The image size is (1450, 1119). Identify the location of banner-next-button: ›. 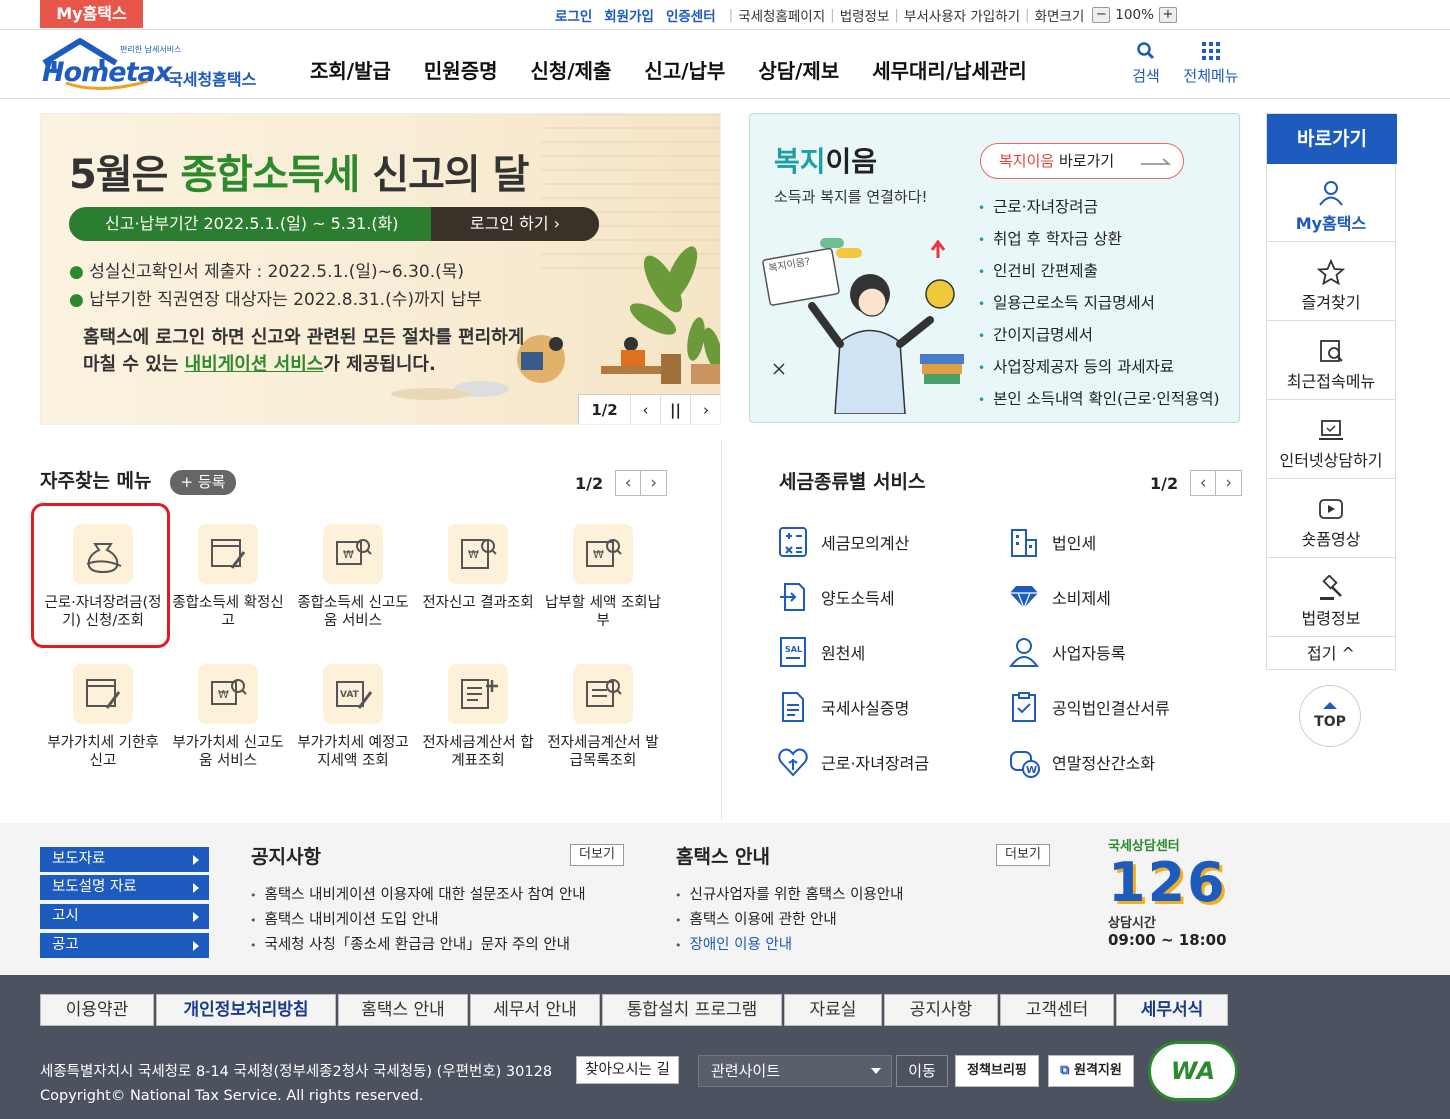
(705, 409).